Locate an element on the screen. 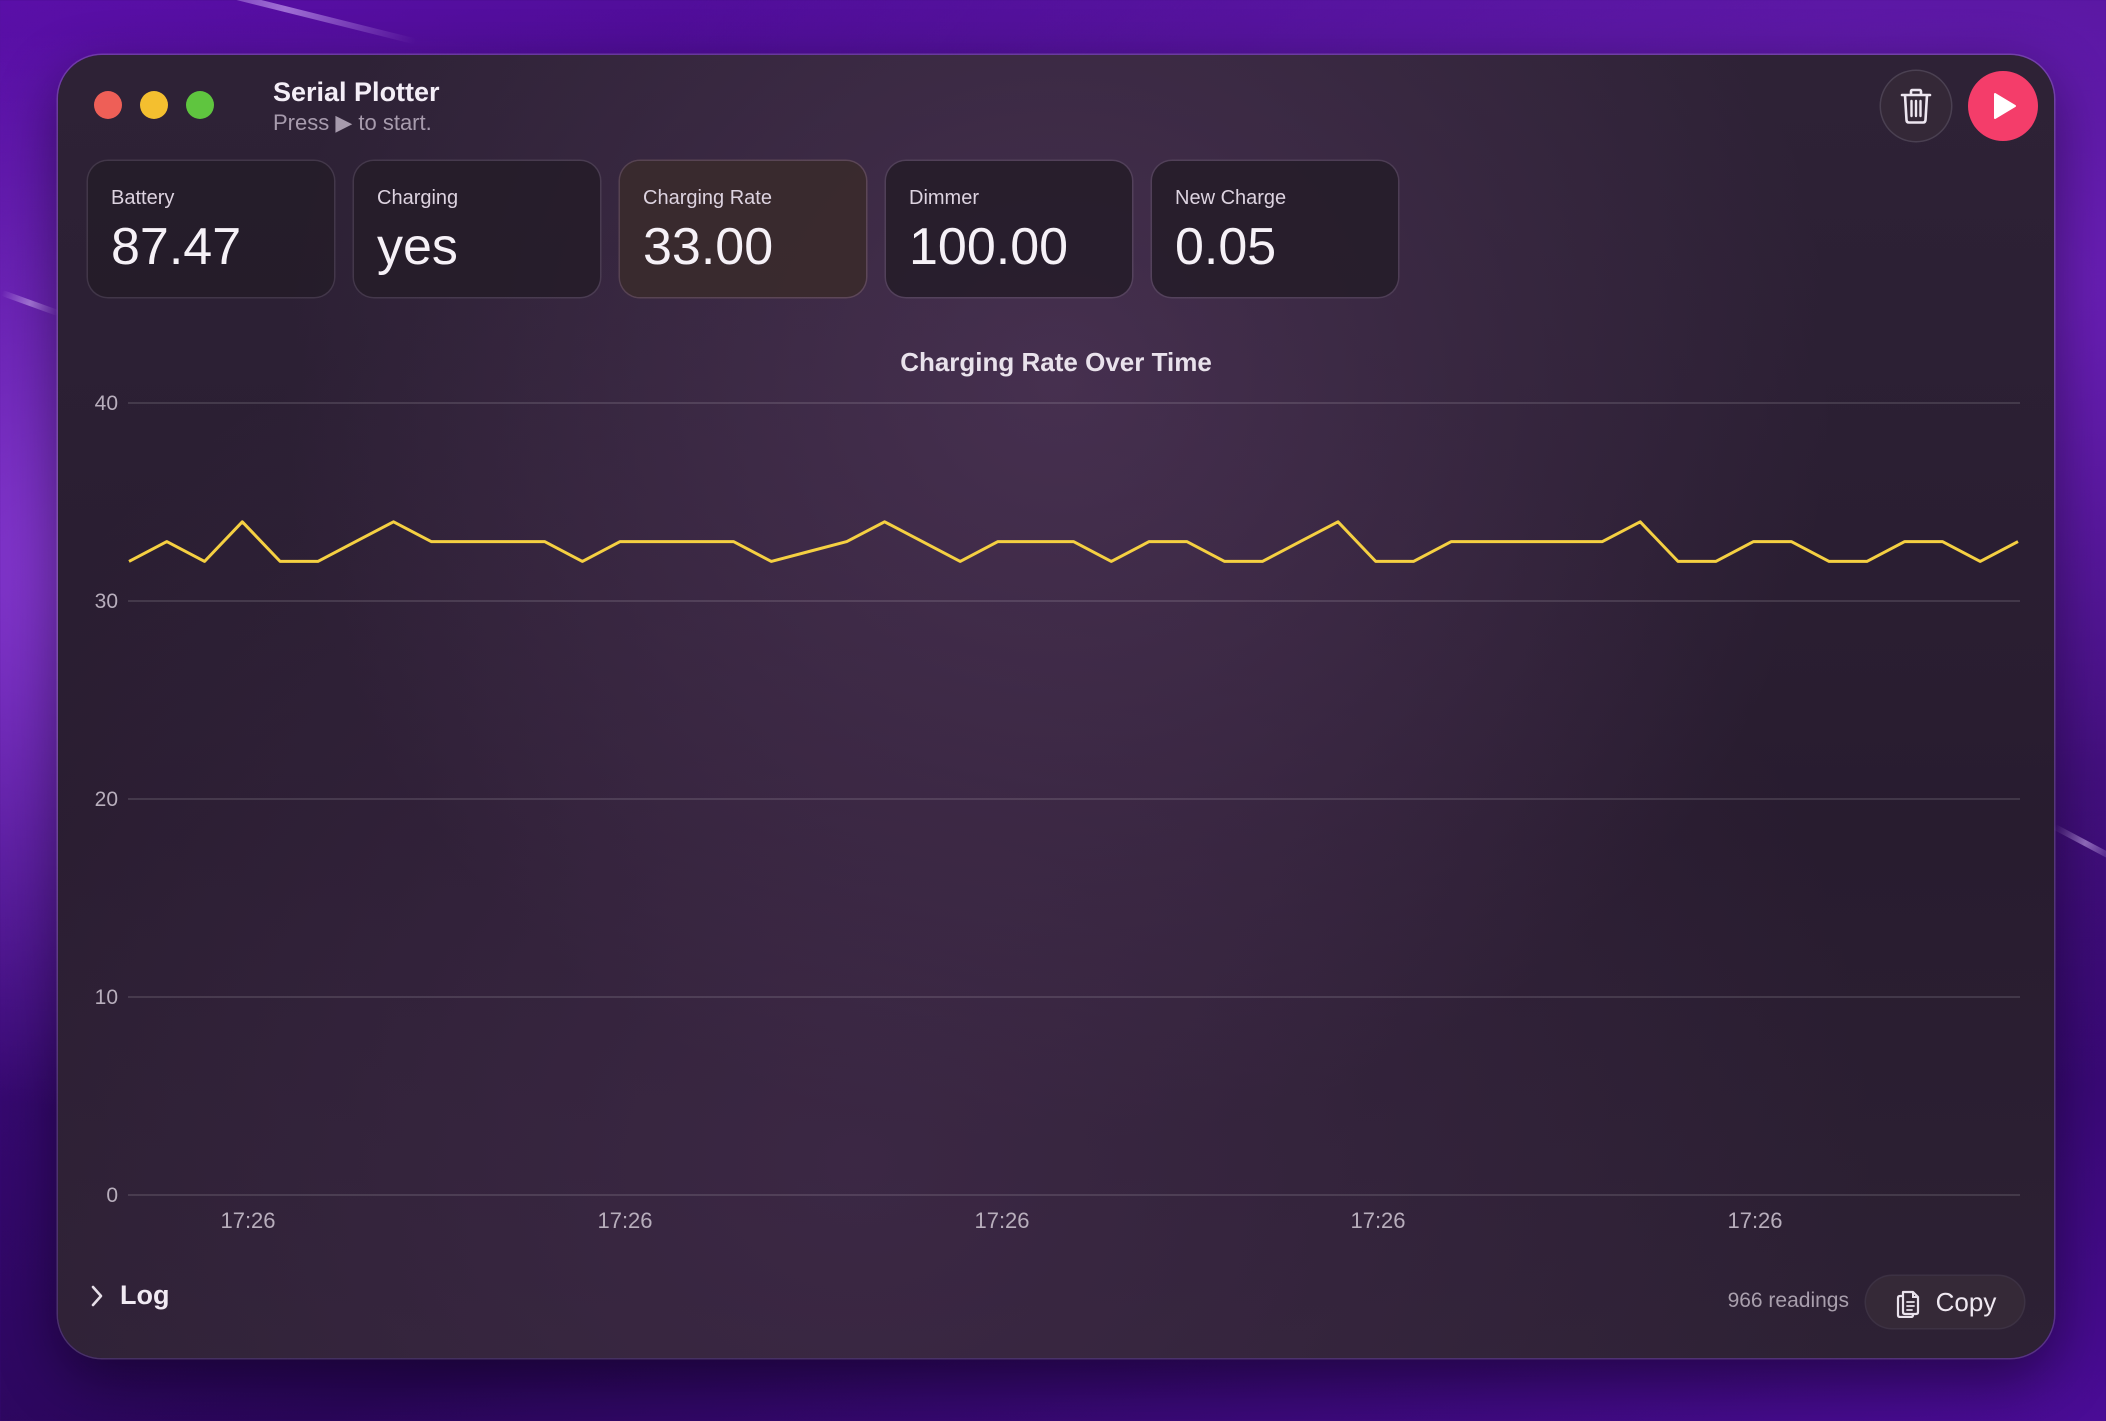 The width and height of the screenshot is (2106, 1421). chevron-right-icon is located at coordinates (97, 1295).